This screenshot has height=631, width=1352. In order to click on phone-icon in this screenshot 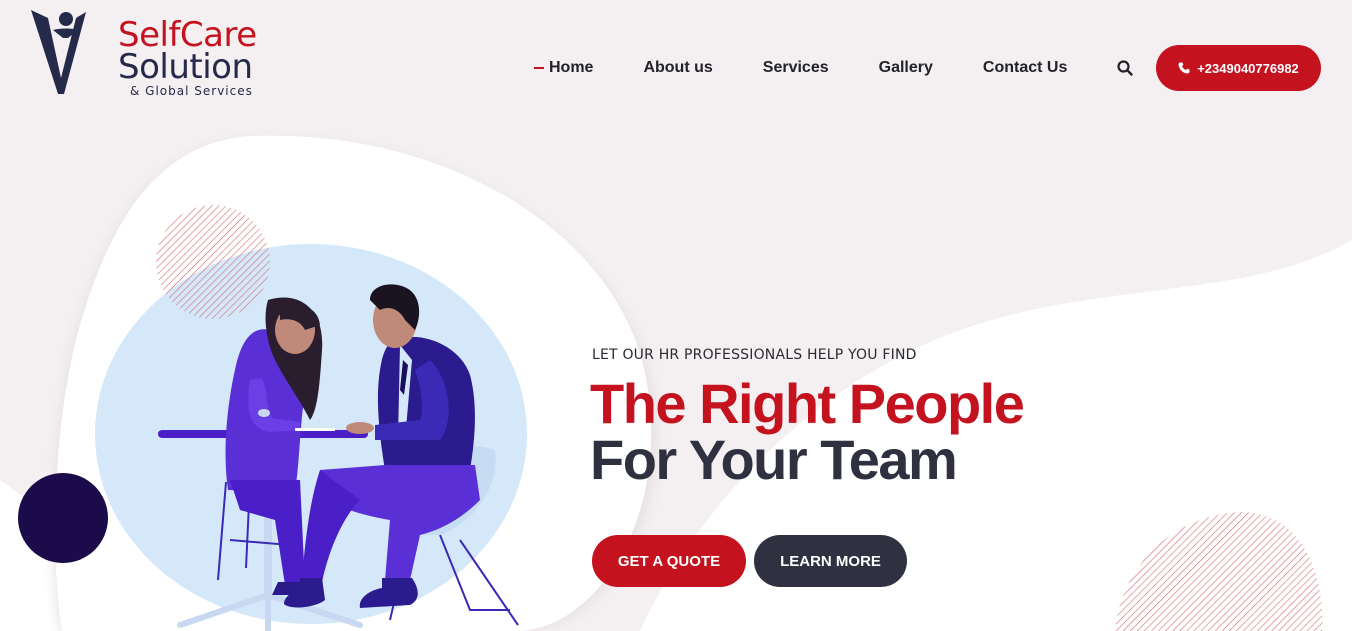, I will do `click(1184, 68)`.